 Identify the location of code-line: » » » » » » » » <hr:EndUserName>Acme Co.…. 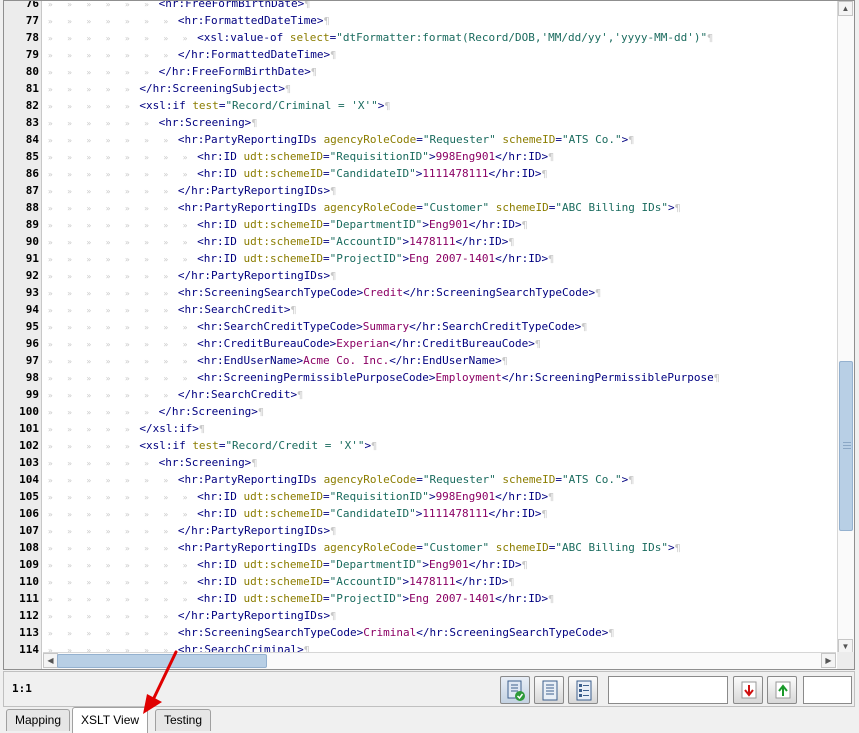
(439, 360).